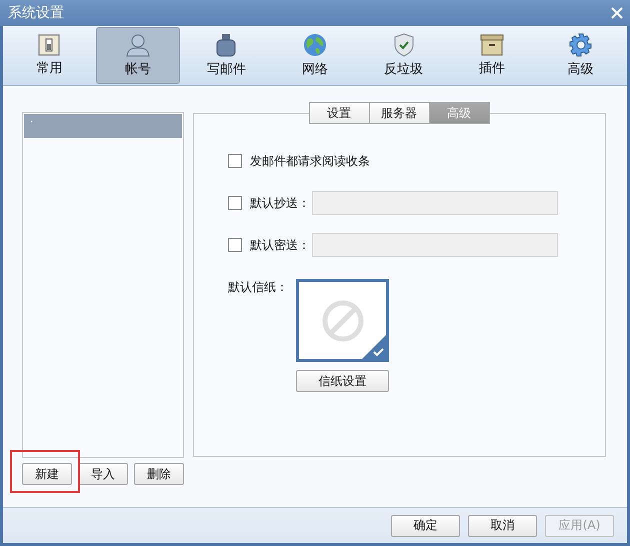  What do you see at coordinates (103, 474) in the screenshot?
I see `account-button: 导入` at bounding box center [103, 474].